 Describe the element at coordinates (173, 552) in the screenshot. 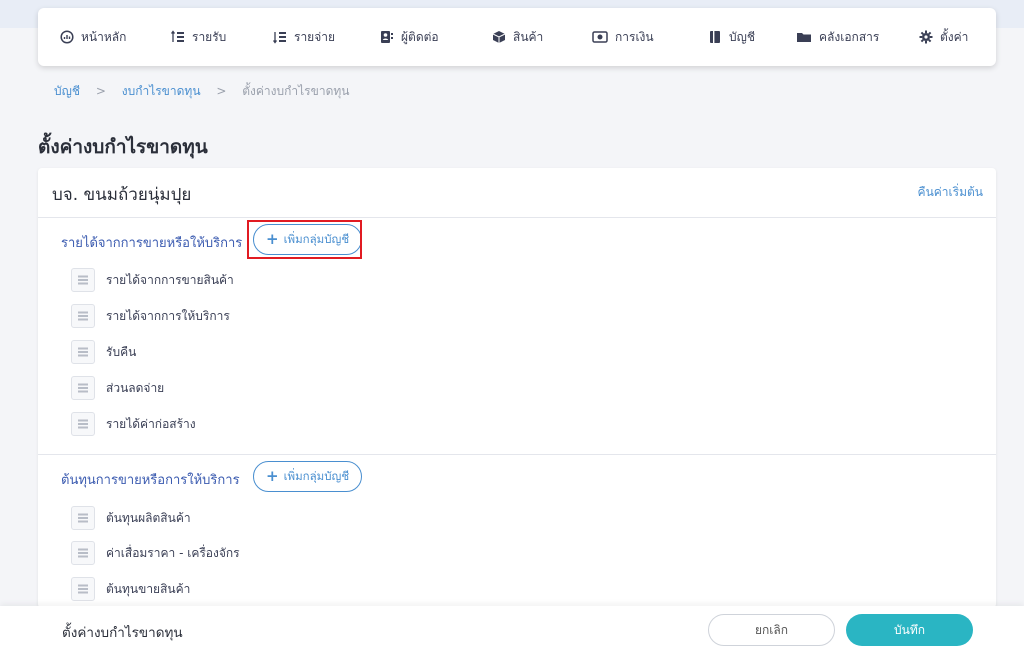

I see `account-label: ค่าเสื่อมราคา - เครื่องจักร` at that location.